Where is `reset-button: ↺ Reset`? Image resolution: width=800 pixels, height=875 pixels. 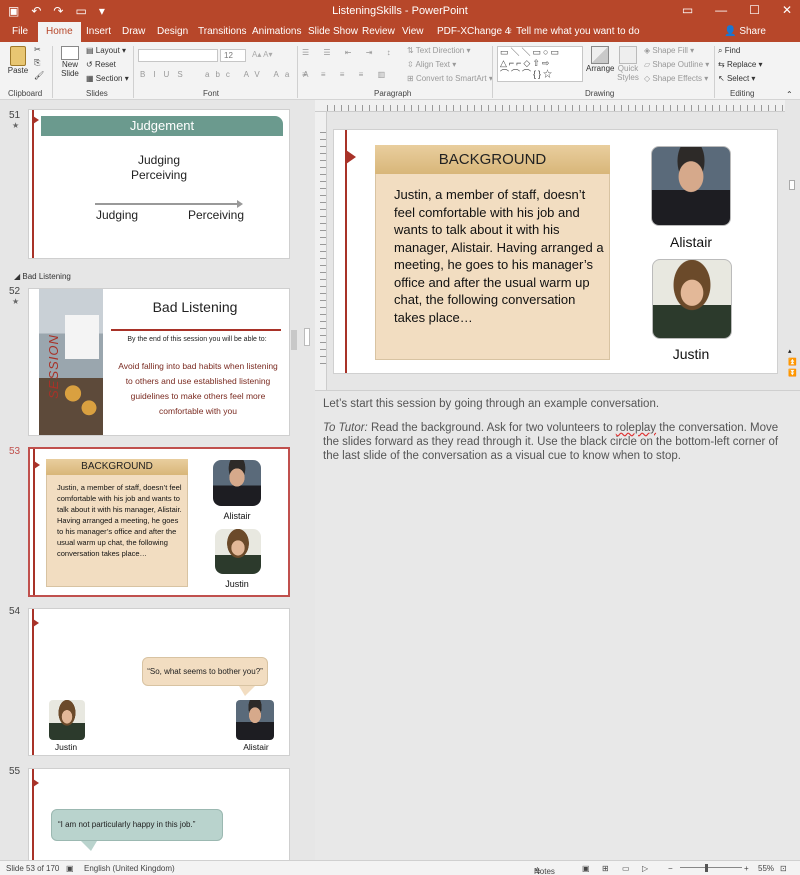 reset-button: ↺ Reset is located at coordinates (101, 64).